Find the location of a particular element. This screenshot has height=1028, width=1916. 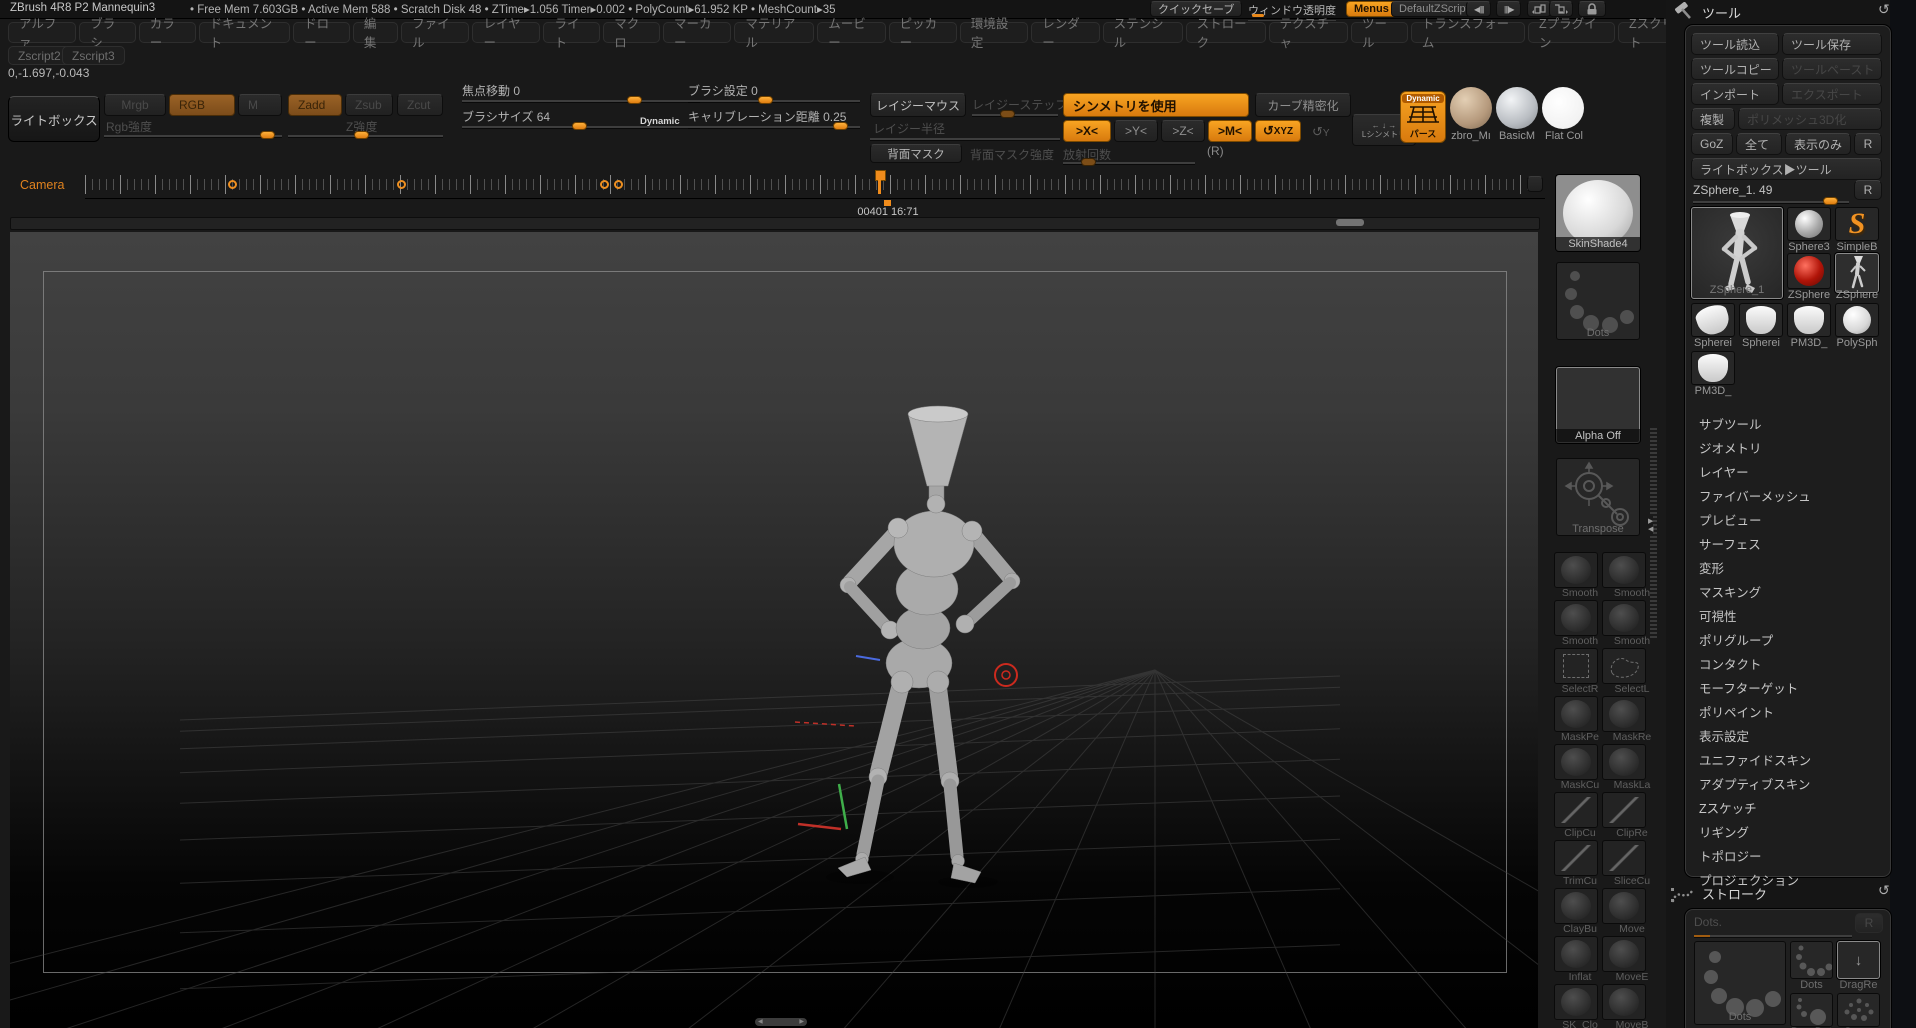

tool-name-slider: ZSphere_1. 49 is located at coordinates (1732, 190).